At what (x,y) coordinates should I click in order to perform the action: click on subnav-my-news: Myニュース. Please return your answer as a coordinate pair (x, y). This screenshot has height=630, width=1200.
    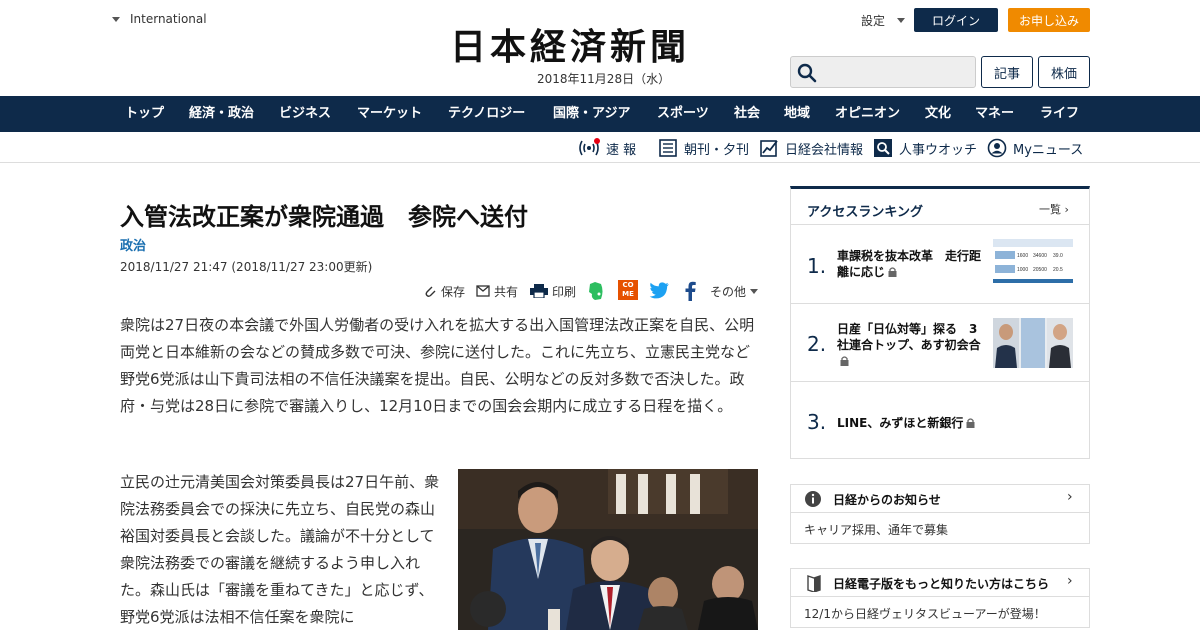
    Looking at the image, I should click on (1035, 148).